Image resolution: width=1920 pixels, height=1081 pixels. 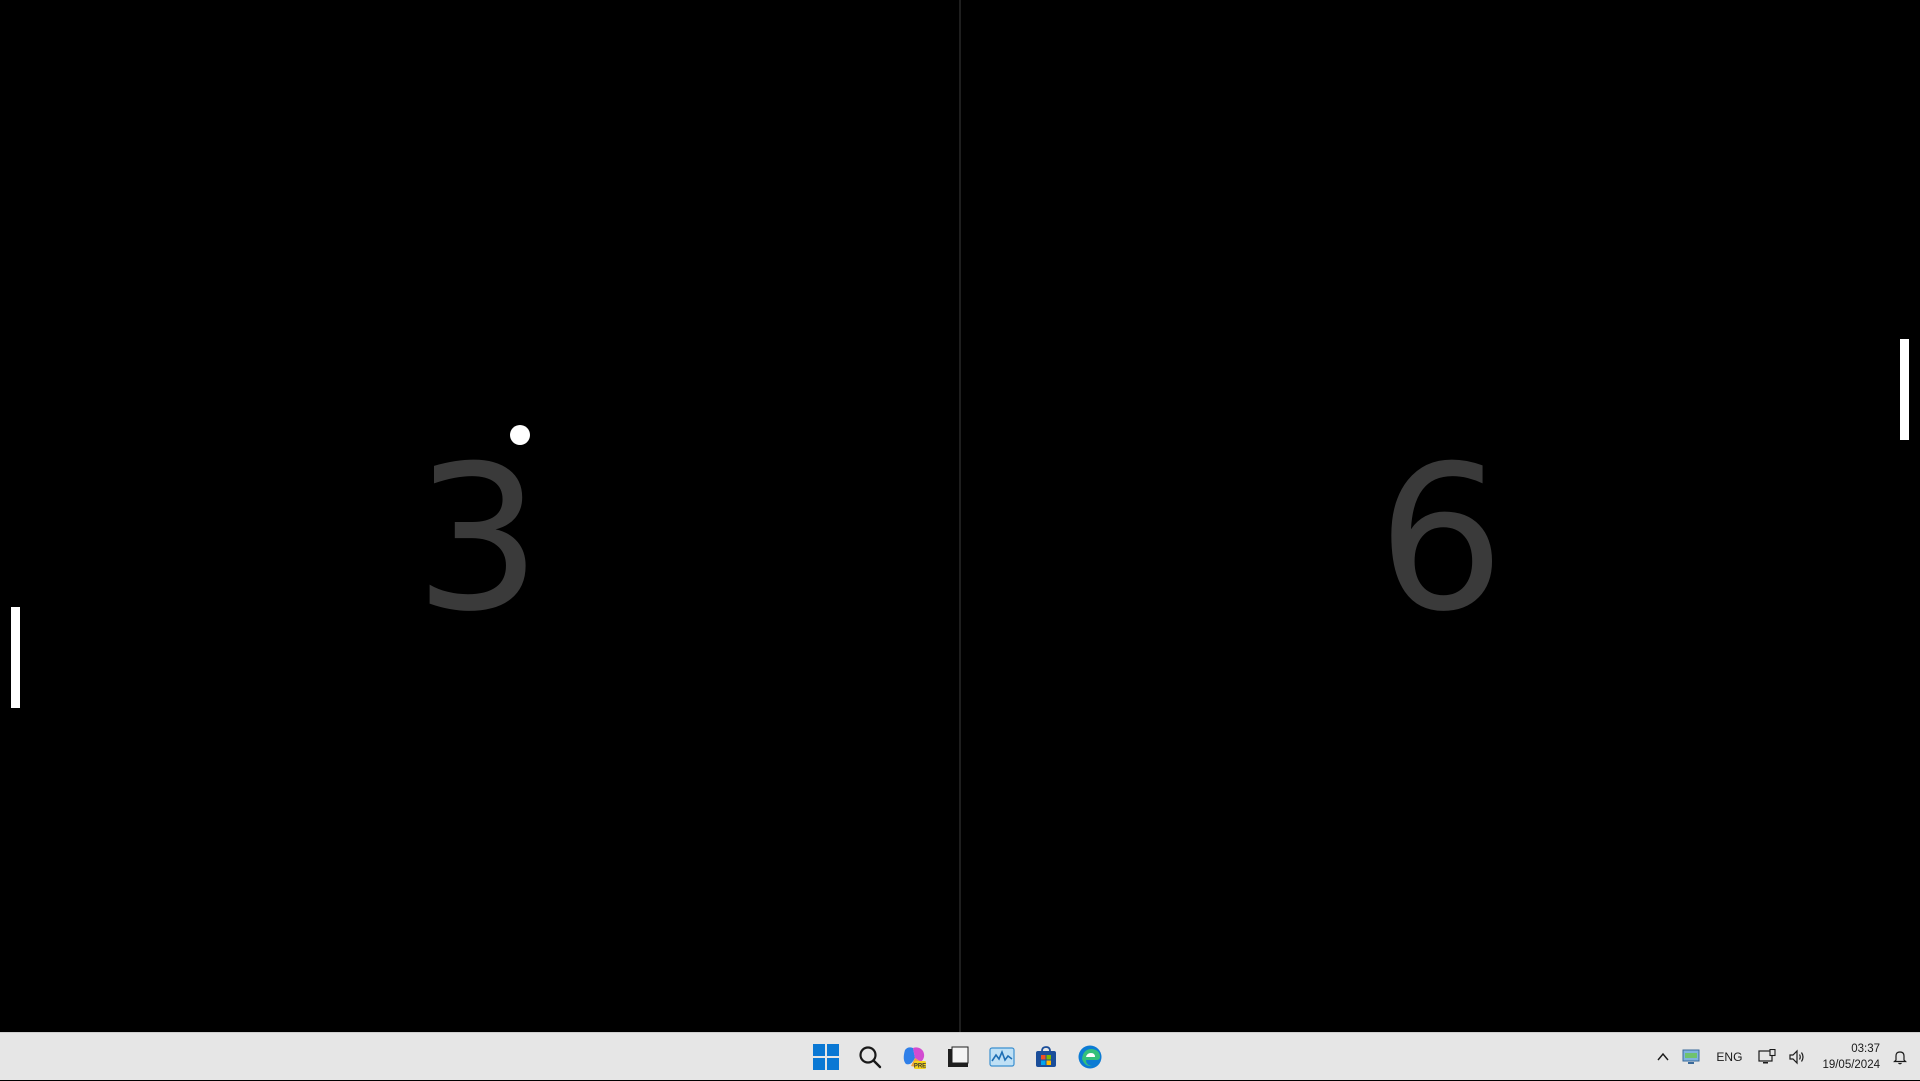 I want to click on copilot-icon: PRE, so click(x=914, y=1058).